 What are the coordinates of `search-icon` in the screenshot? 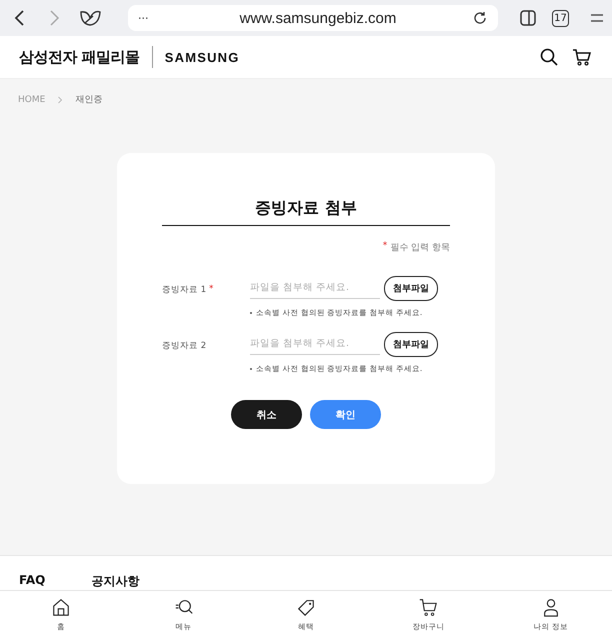 It's located at (549, 57).